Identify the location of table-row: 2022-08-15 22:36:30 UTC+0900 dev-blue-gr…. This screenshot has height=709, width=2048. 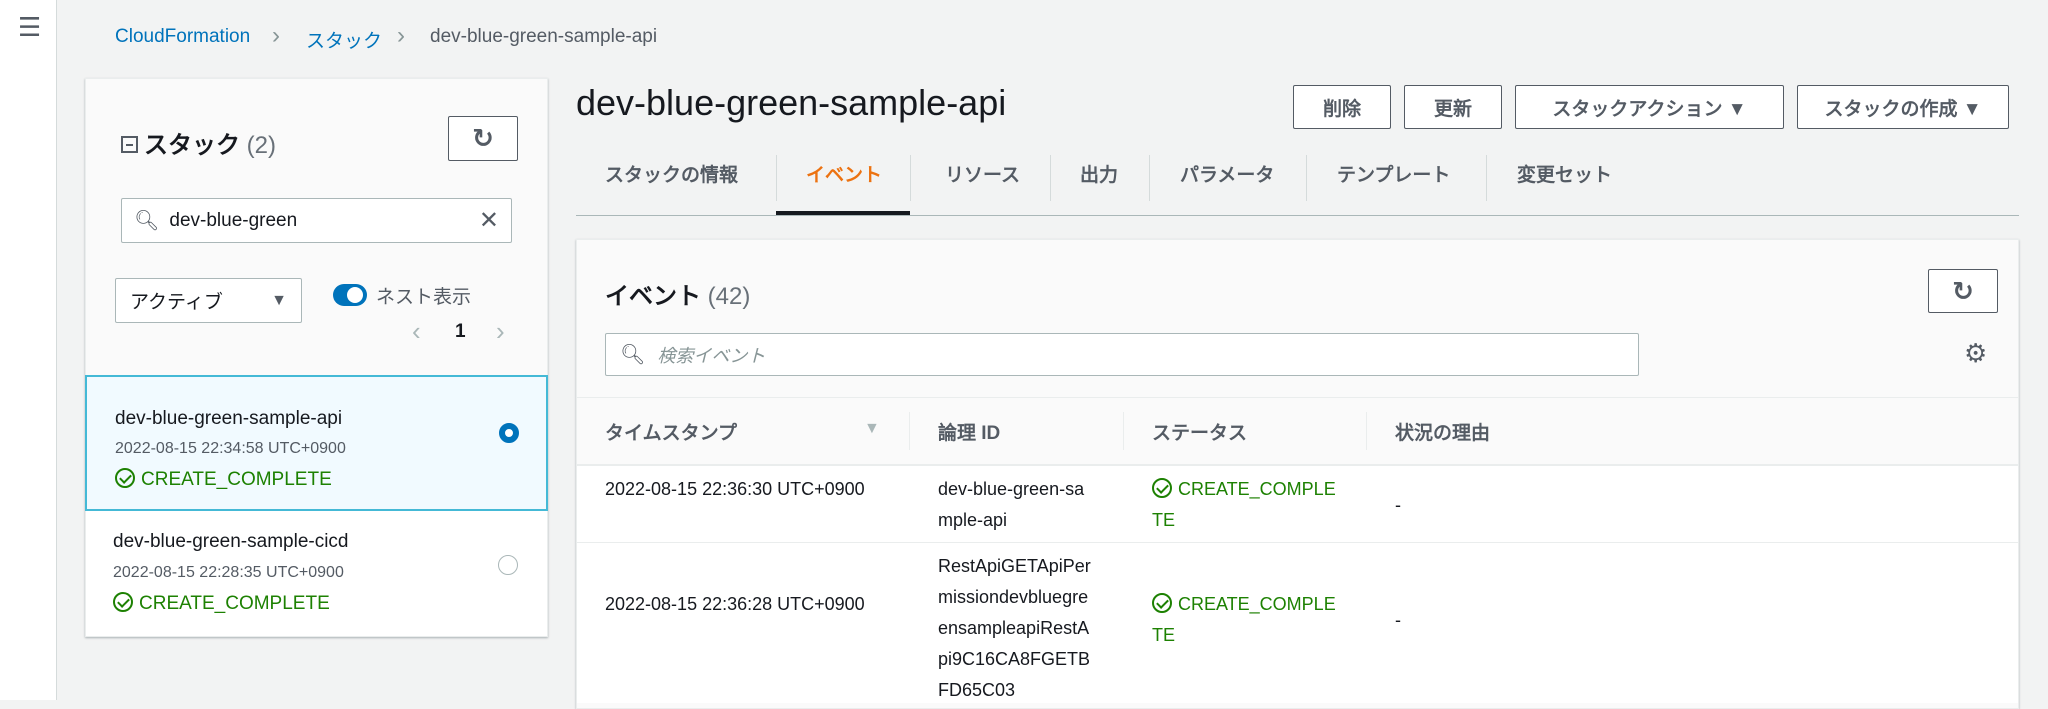
(1297, 504).